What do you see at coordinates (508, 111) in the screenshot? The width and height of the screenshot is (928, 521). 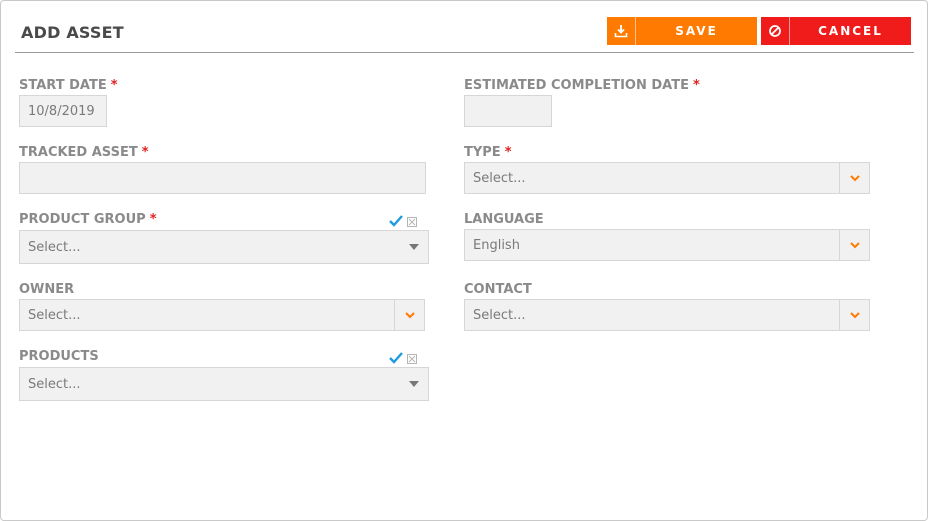 I see `estimated-completion-date-input` at bounding box center [508, 111].